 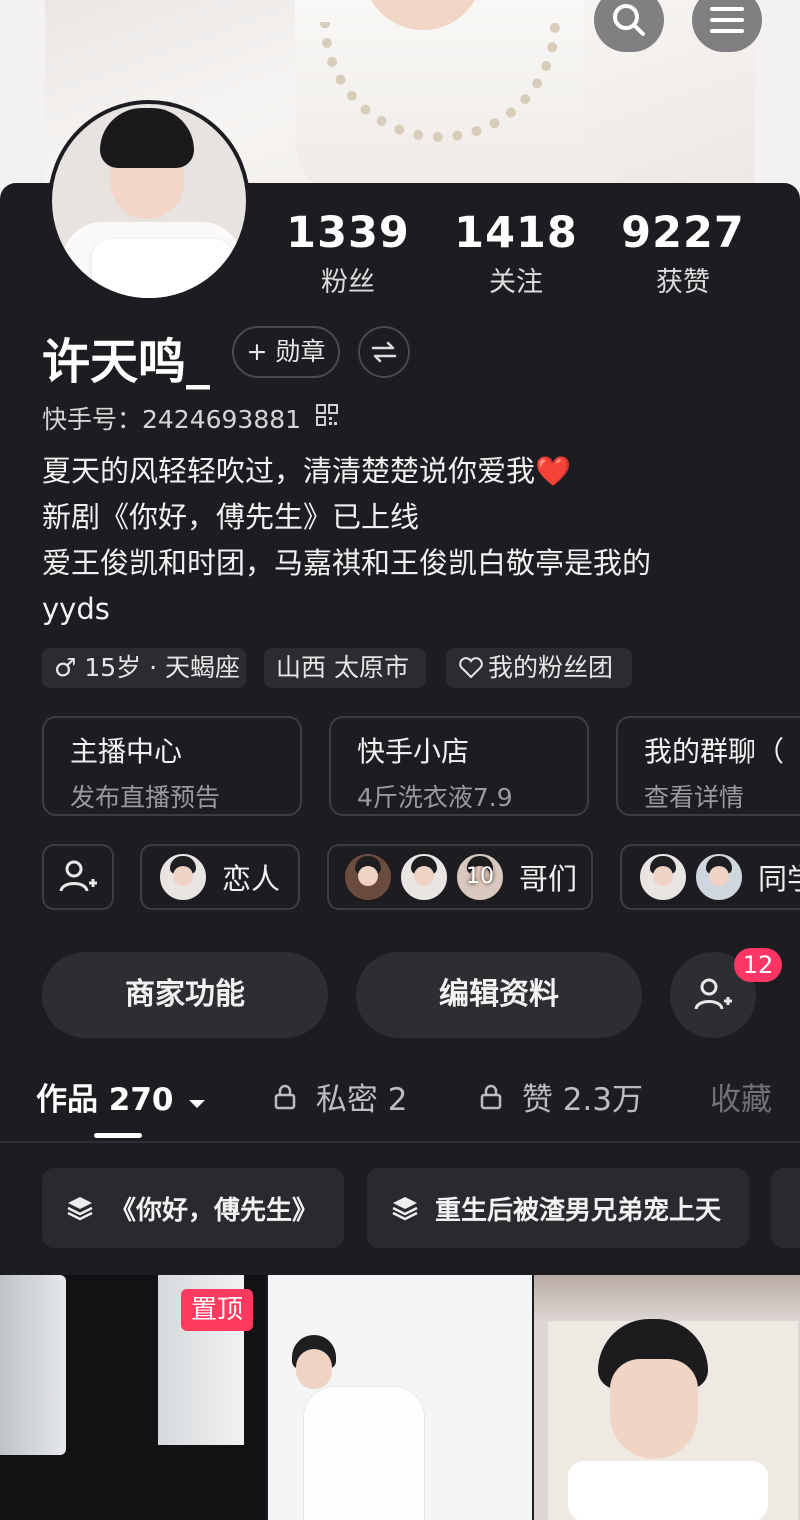 What do you see at coordinates (214, 1210) in the screenshot?
I see `collection-title: 《你好，傅先生》` at bounding box center [214, 1210].